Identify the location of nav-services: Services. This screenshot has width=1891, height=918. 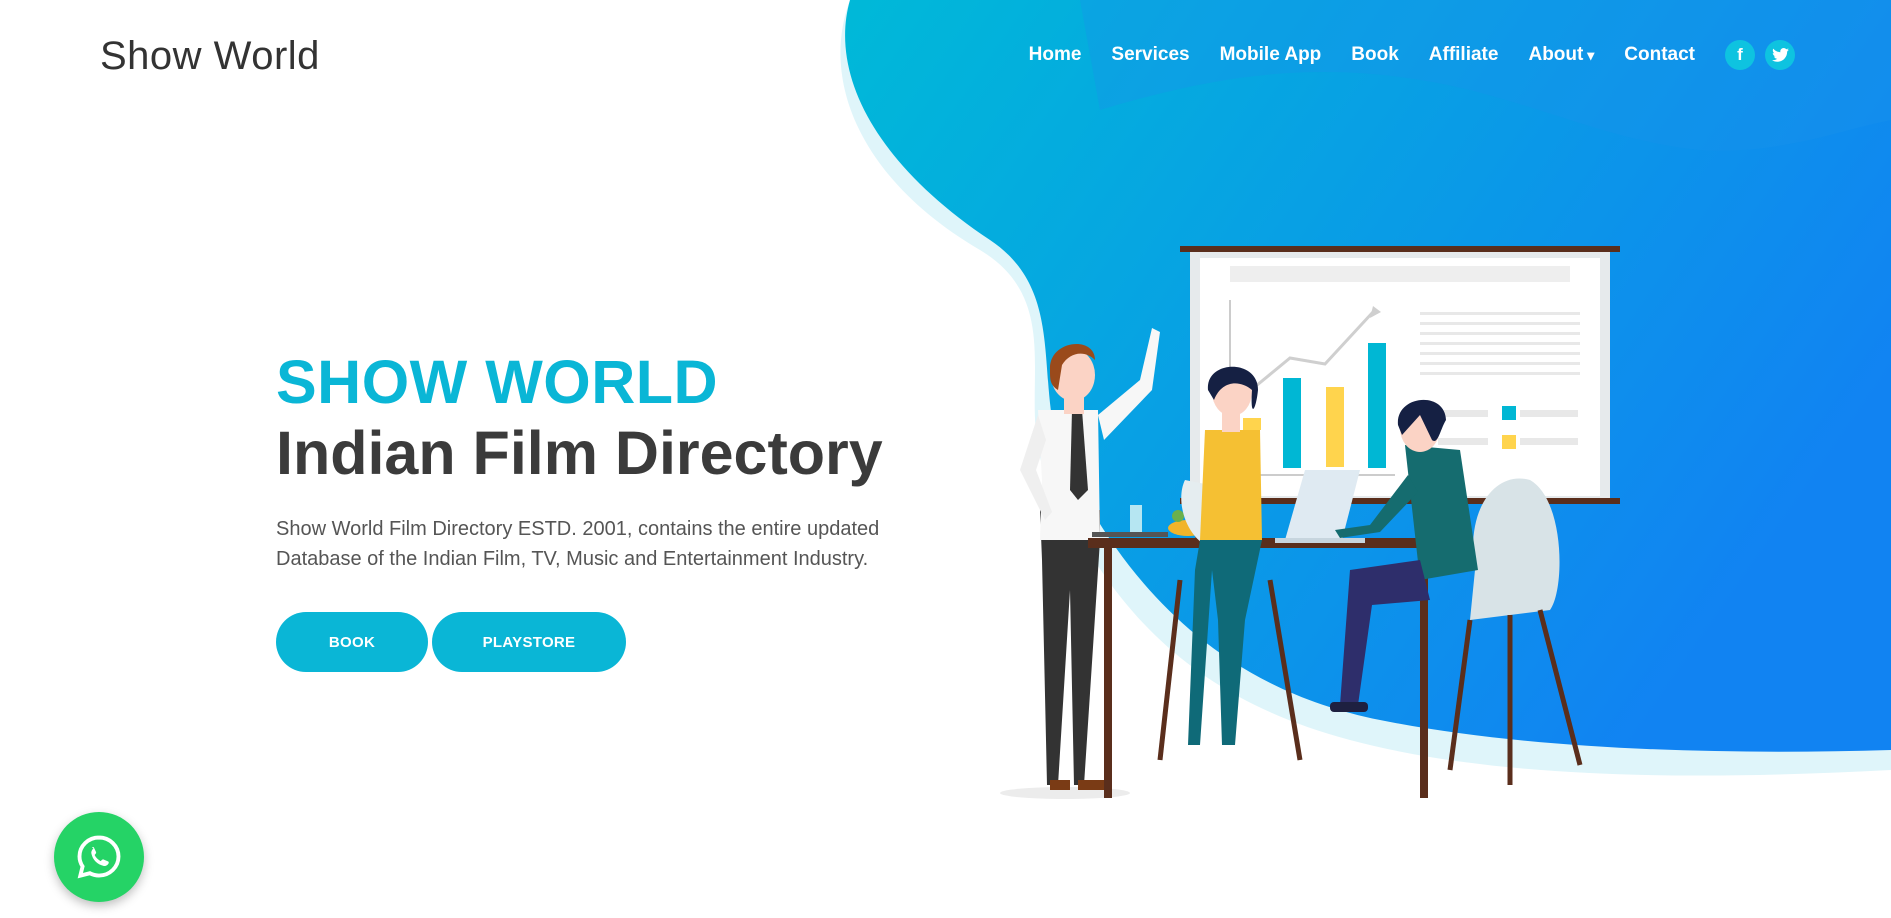
(1150, 55).